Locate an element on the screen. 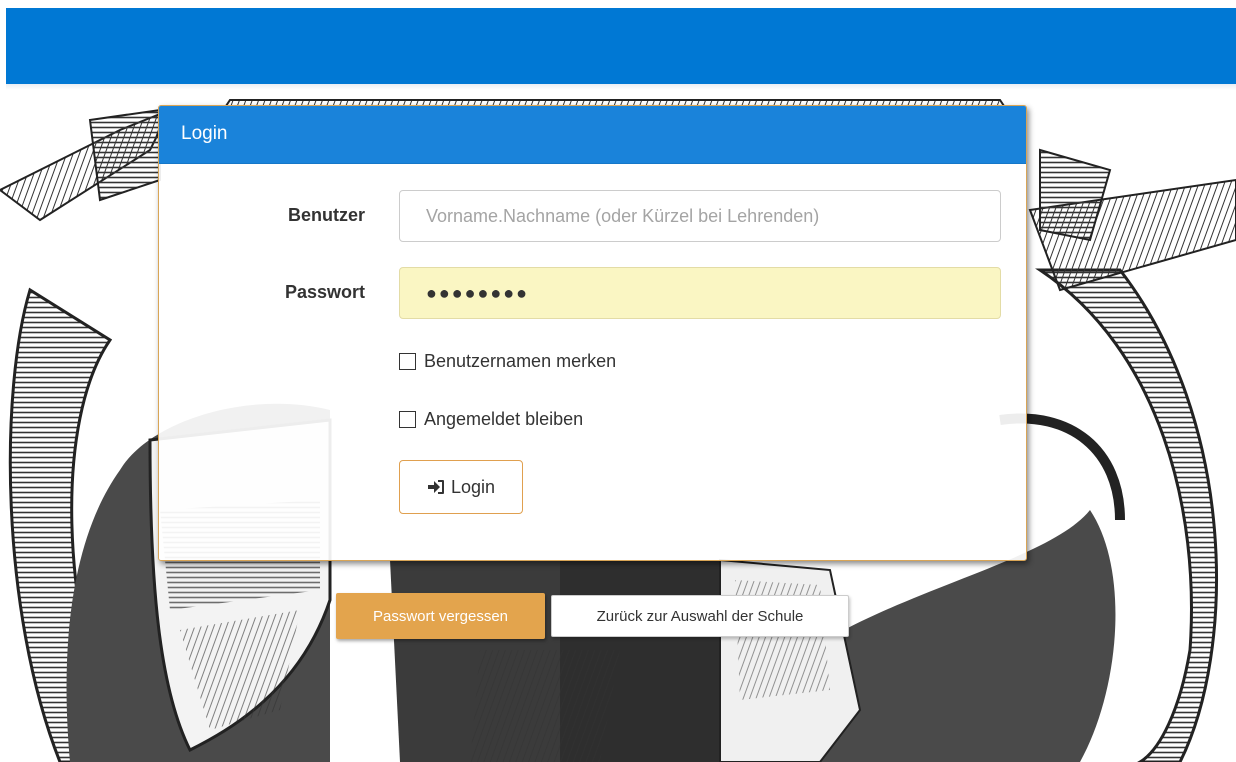  password-label: Passwort is located at coordinates (324, 292).